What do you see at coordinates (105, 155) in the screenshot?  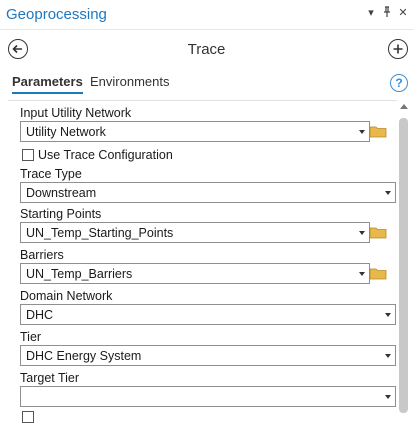 I see `use-trace-configuration-label: Use Trace Configuration` at bounding box center [105, 155].